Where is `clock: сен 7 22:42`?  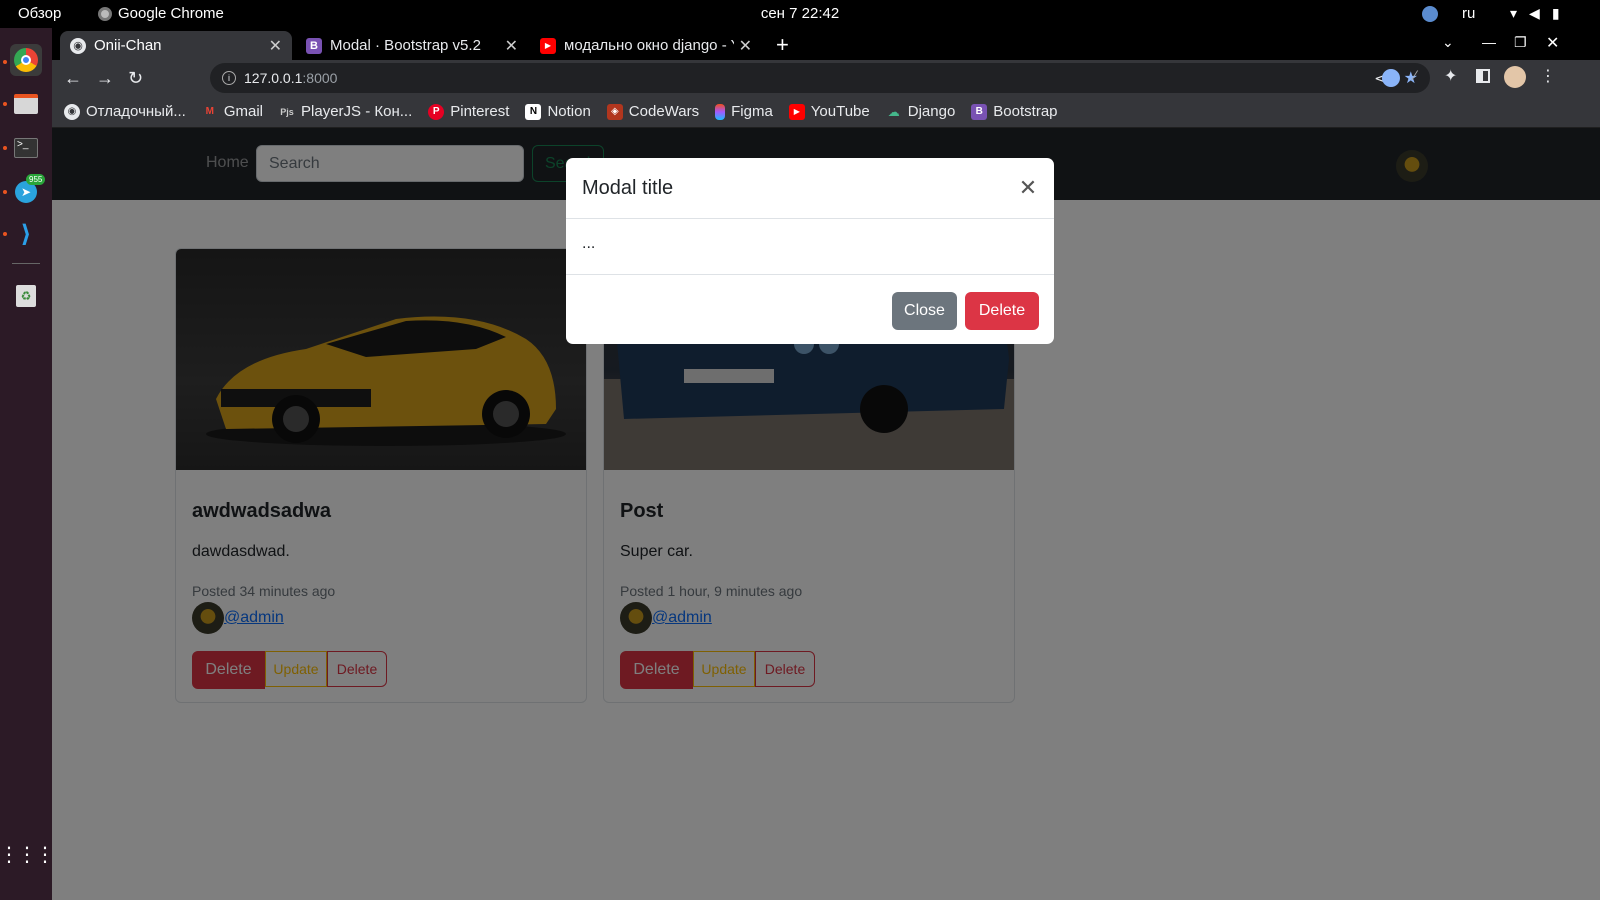
clock: сен 7 22:42 is located at coordinates (800, 13).